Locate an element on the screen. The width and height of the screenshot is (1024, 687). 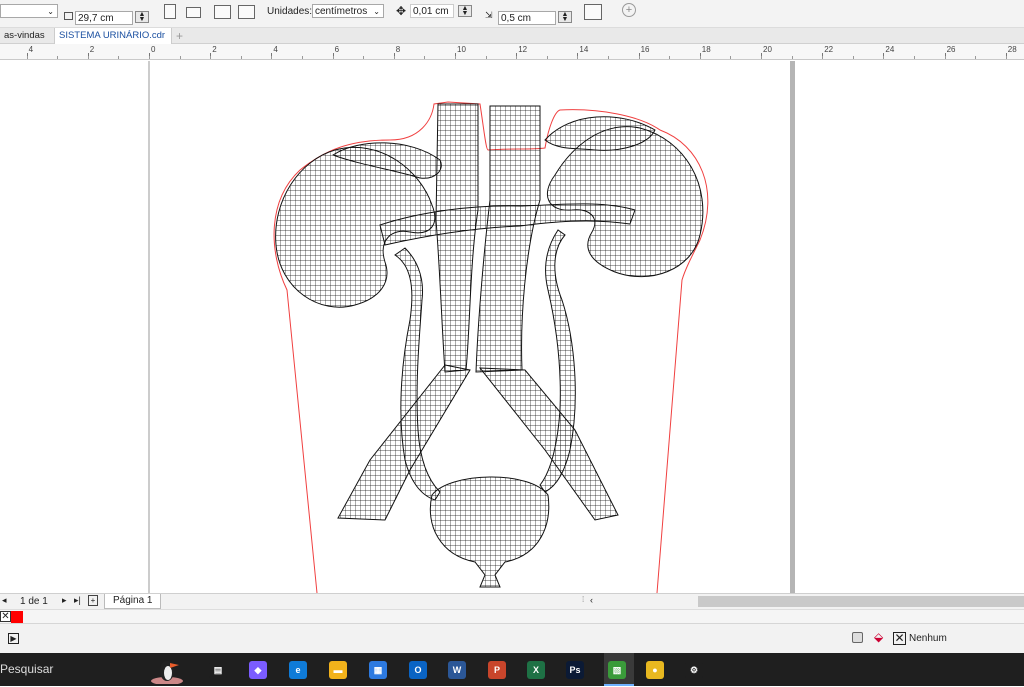
settings-icon: ⚙ is located at coordinates (694, 670).